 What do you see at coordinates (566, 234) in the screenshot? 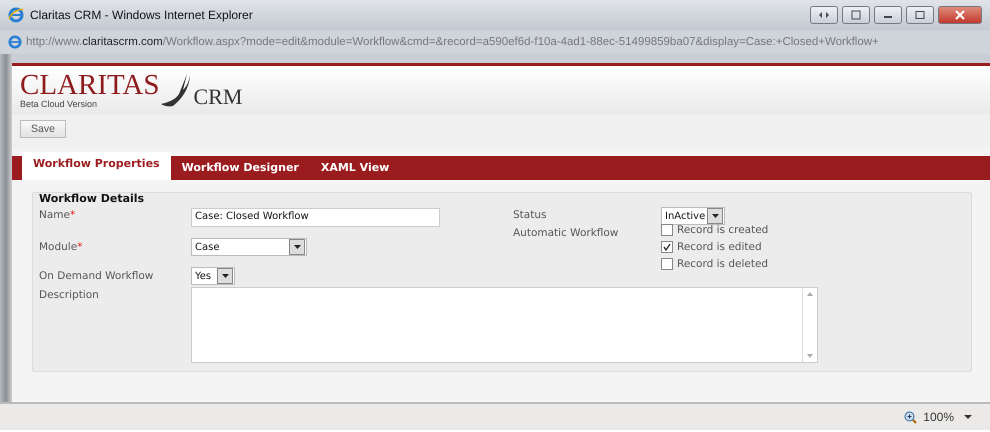
I see `field-label: Automatic Workflow` at bounding box center [566, 234].